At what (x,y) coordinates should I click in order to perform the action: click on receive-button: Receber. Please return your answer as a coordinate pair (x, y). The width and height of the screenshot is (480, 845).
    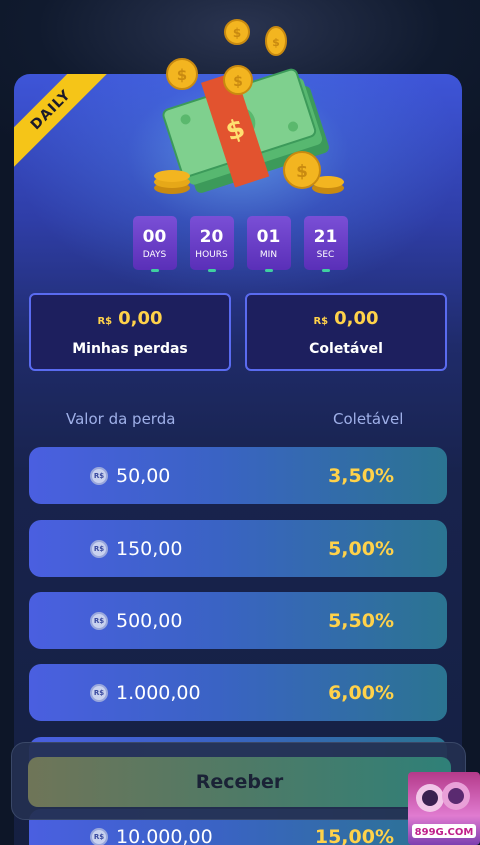
    Looking at the image, I should click on (239, 782).